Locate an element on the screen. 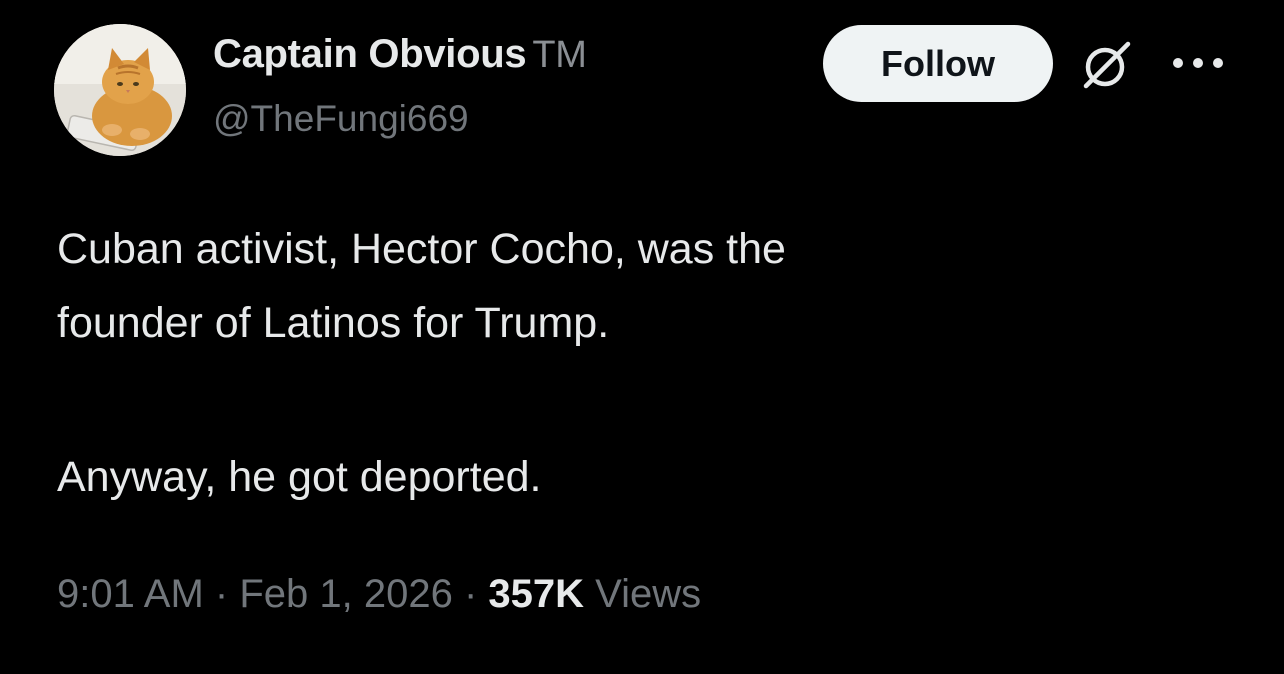 This screenshot has width=1284, height=674. orange-cat-avatar-icon is located at coordinates (120, 90).